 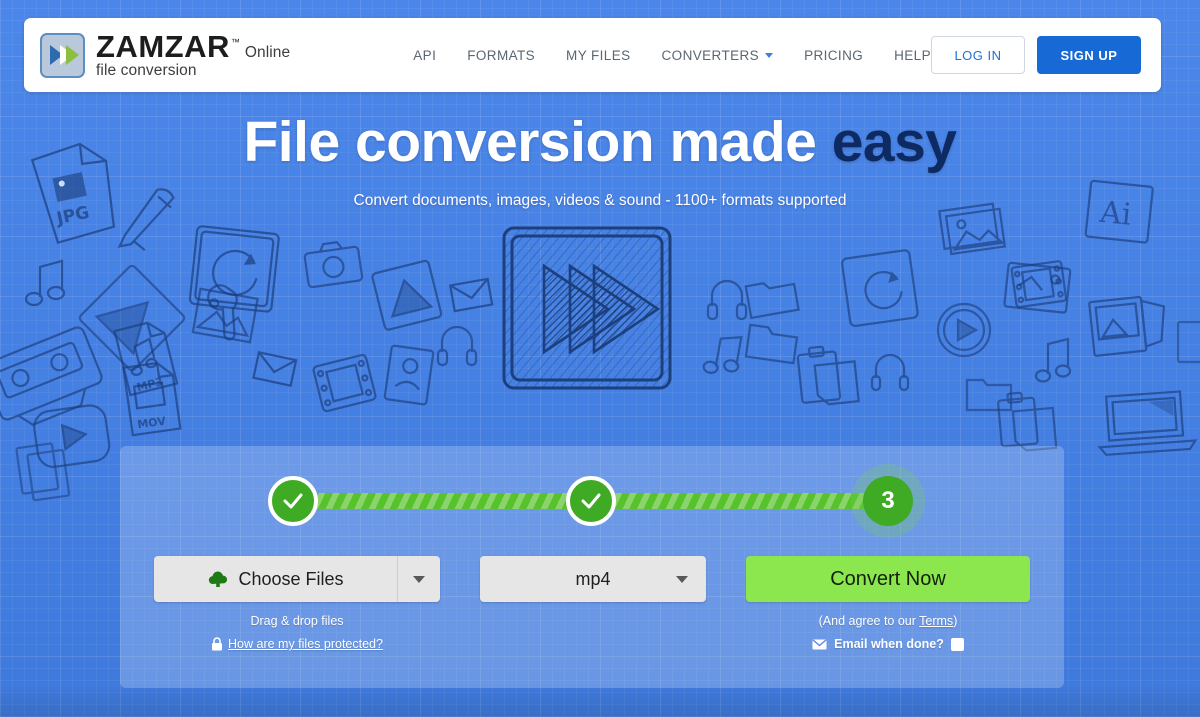 I want to click on nav-item-pricing: PRICING, so click(x=833, y=55).